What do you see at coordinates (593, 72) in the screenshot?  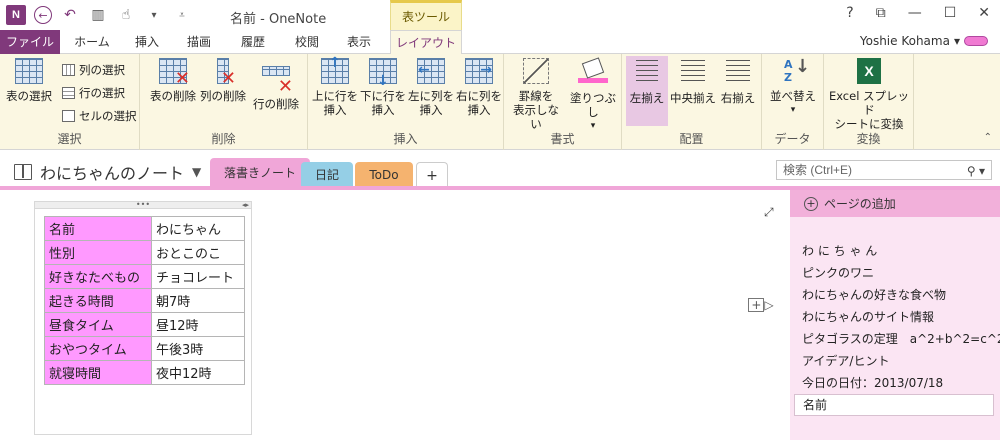 I see `paint-bucket-icon` at bounding box center [593, 72].